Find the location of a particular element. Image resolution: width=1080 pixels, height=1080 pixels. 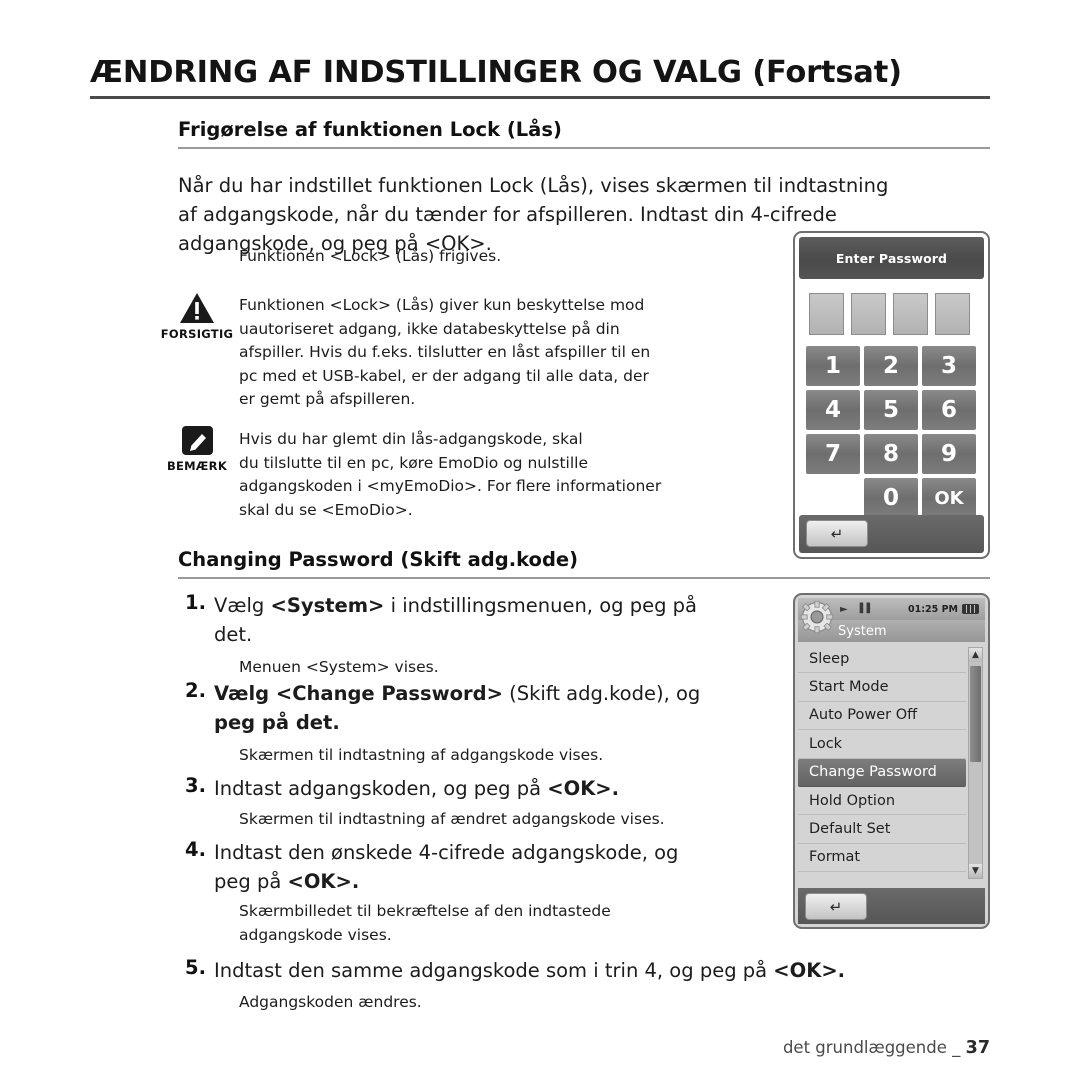

note-line4: skal du se <EmoDio>. is located at coordinates (326, 509).